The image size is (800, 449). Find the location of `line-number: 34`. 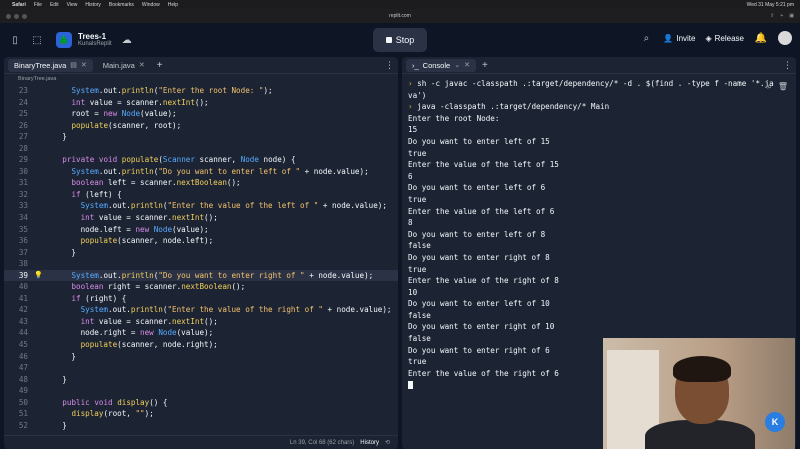

line-number: 34 is located at coordinates (23, 218).